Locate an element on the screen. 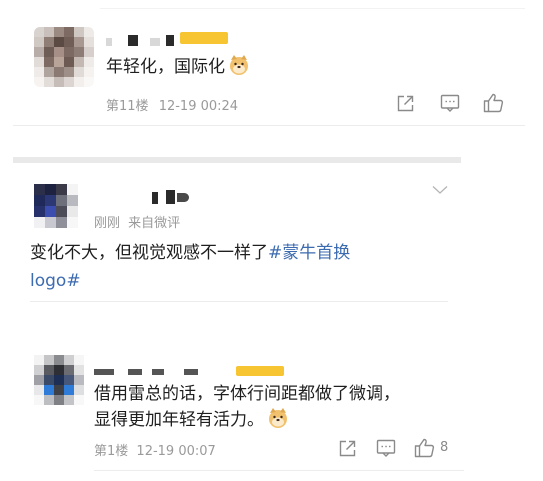 The image size is (543, 481). comment-text: 借用雷总的话，字体行间距都做了微调， is located at coordinates (247, 394).